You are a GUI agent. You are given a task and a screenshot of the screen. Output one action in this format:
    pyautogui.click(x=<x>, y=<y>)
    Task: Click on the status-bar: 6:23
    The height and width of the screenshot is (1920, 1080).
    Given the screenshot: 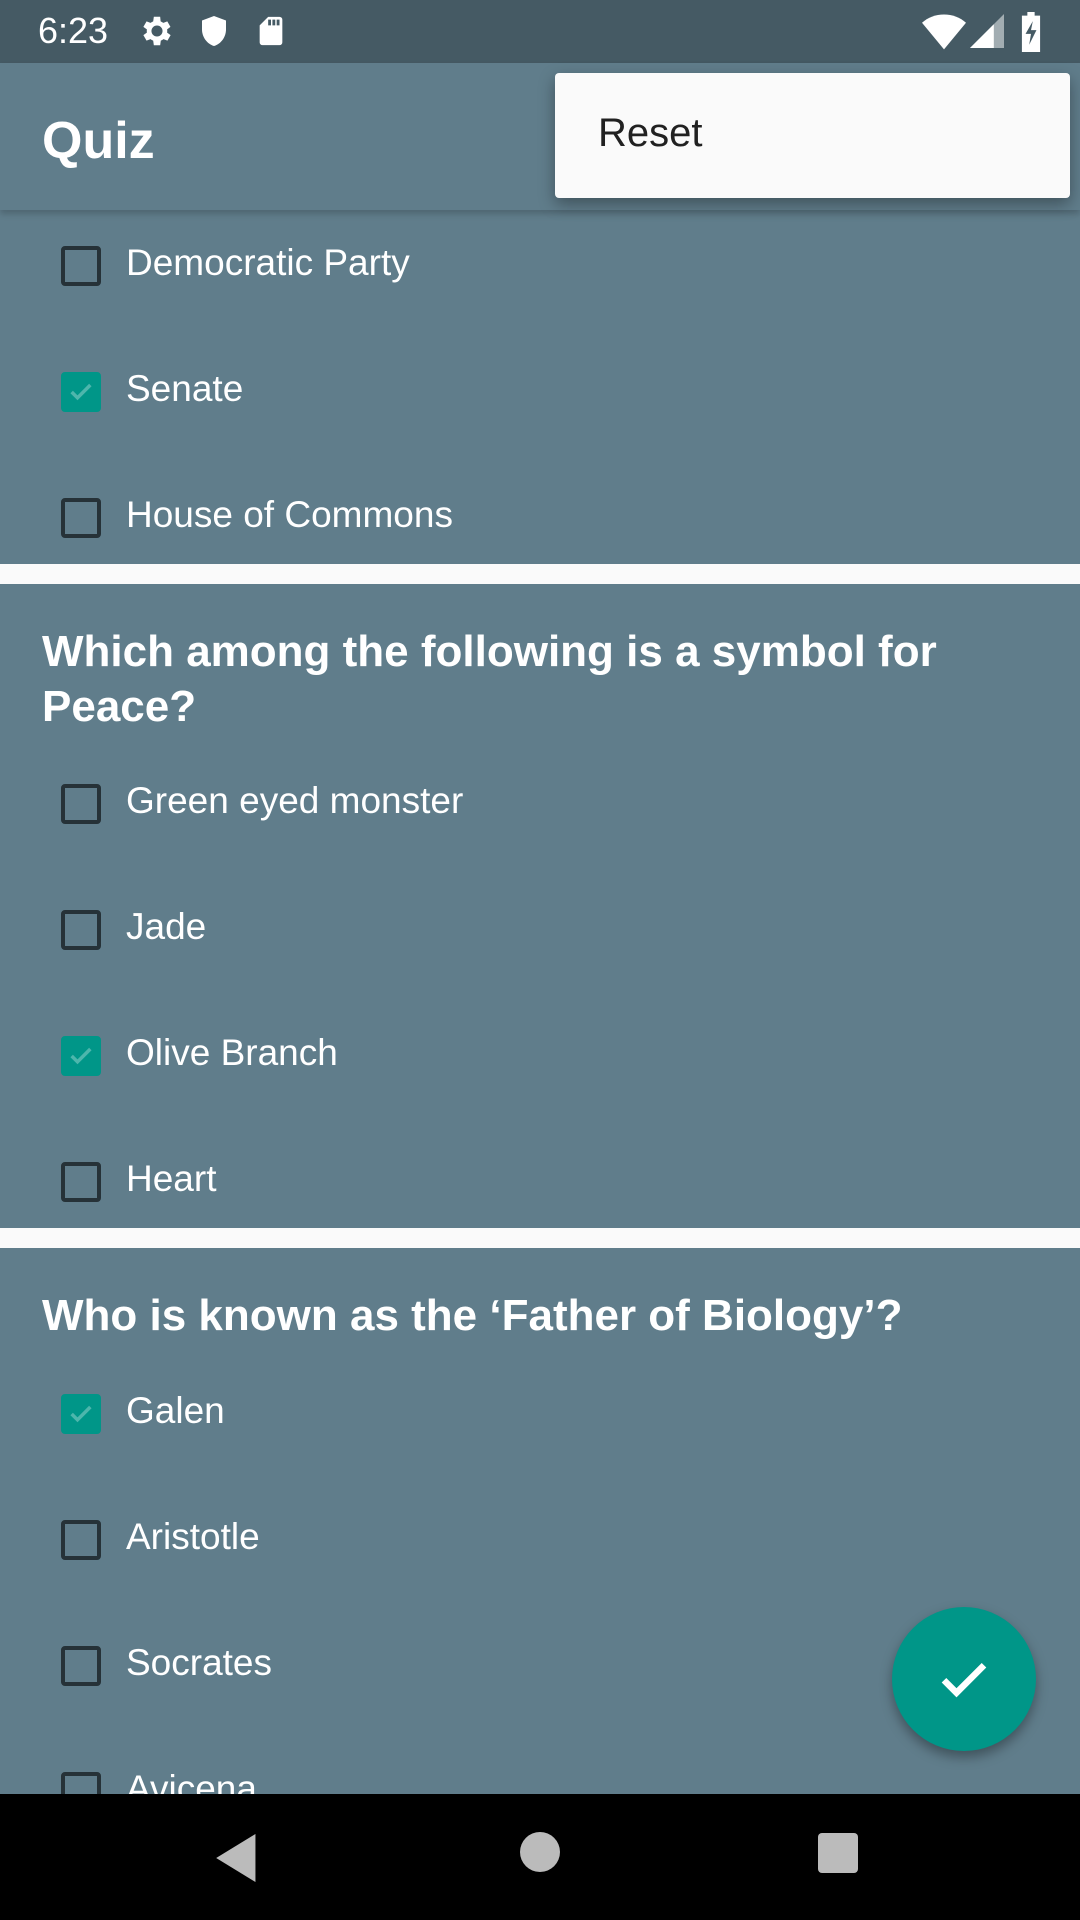 What is the action you would take?
    pyautogui.click(x=540, y=31)
    